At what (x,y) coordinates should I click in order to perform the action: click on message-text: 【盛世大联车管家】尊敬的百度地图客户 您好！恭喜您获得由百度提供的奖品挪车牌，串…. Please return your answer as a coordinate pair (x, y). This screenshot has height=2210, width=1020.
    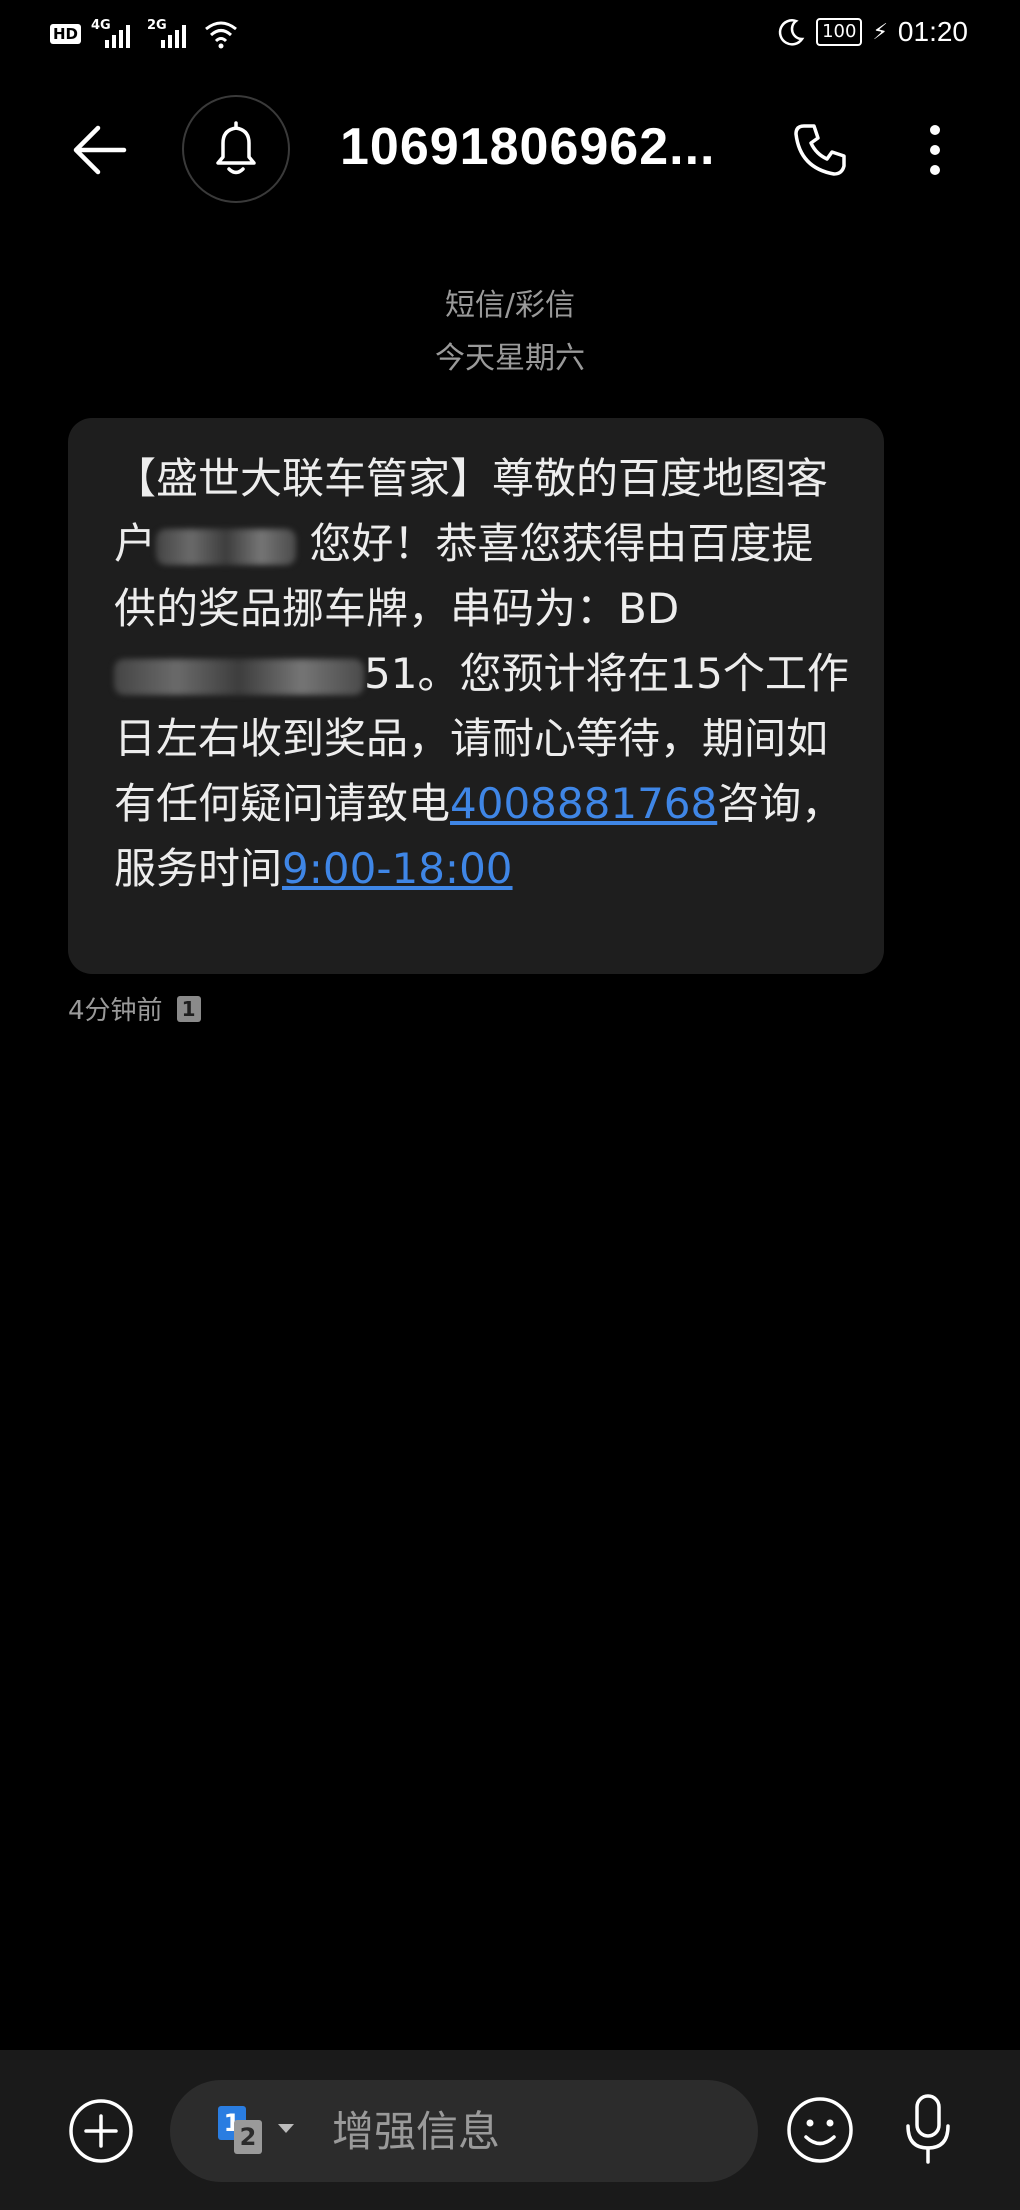
    Looking at the image, I should click on (484, 673).